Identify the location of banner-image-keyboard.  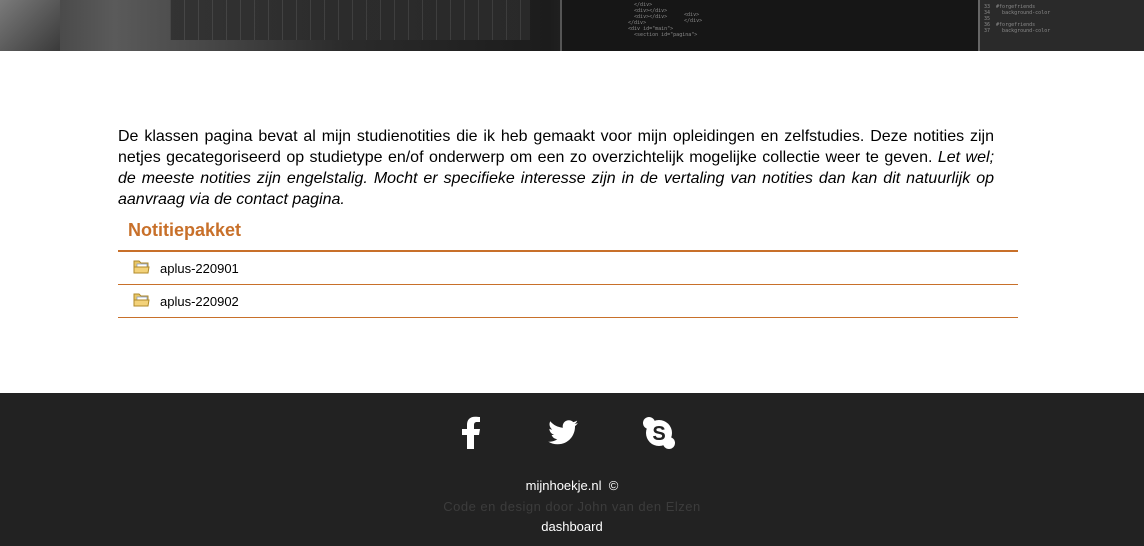
(350, 20).